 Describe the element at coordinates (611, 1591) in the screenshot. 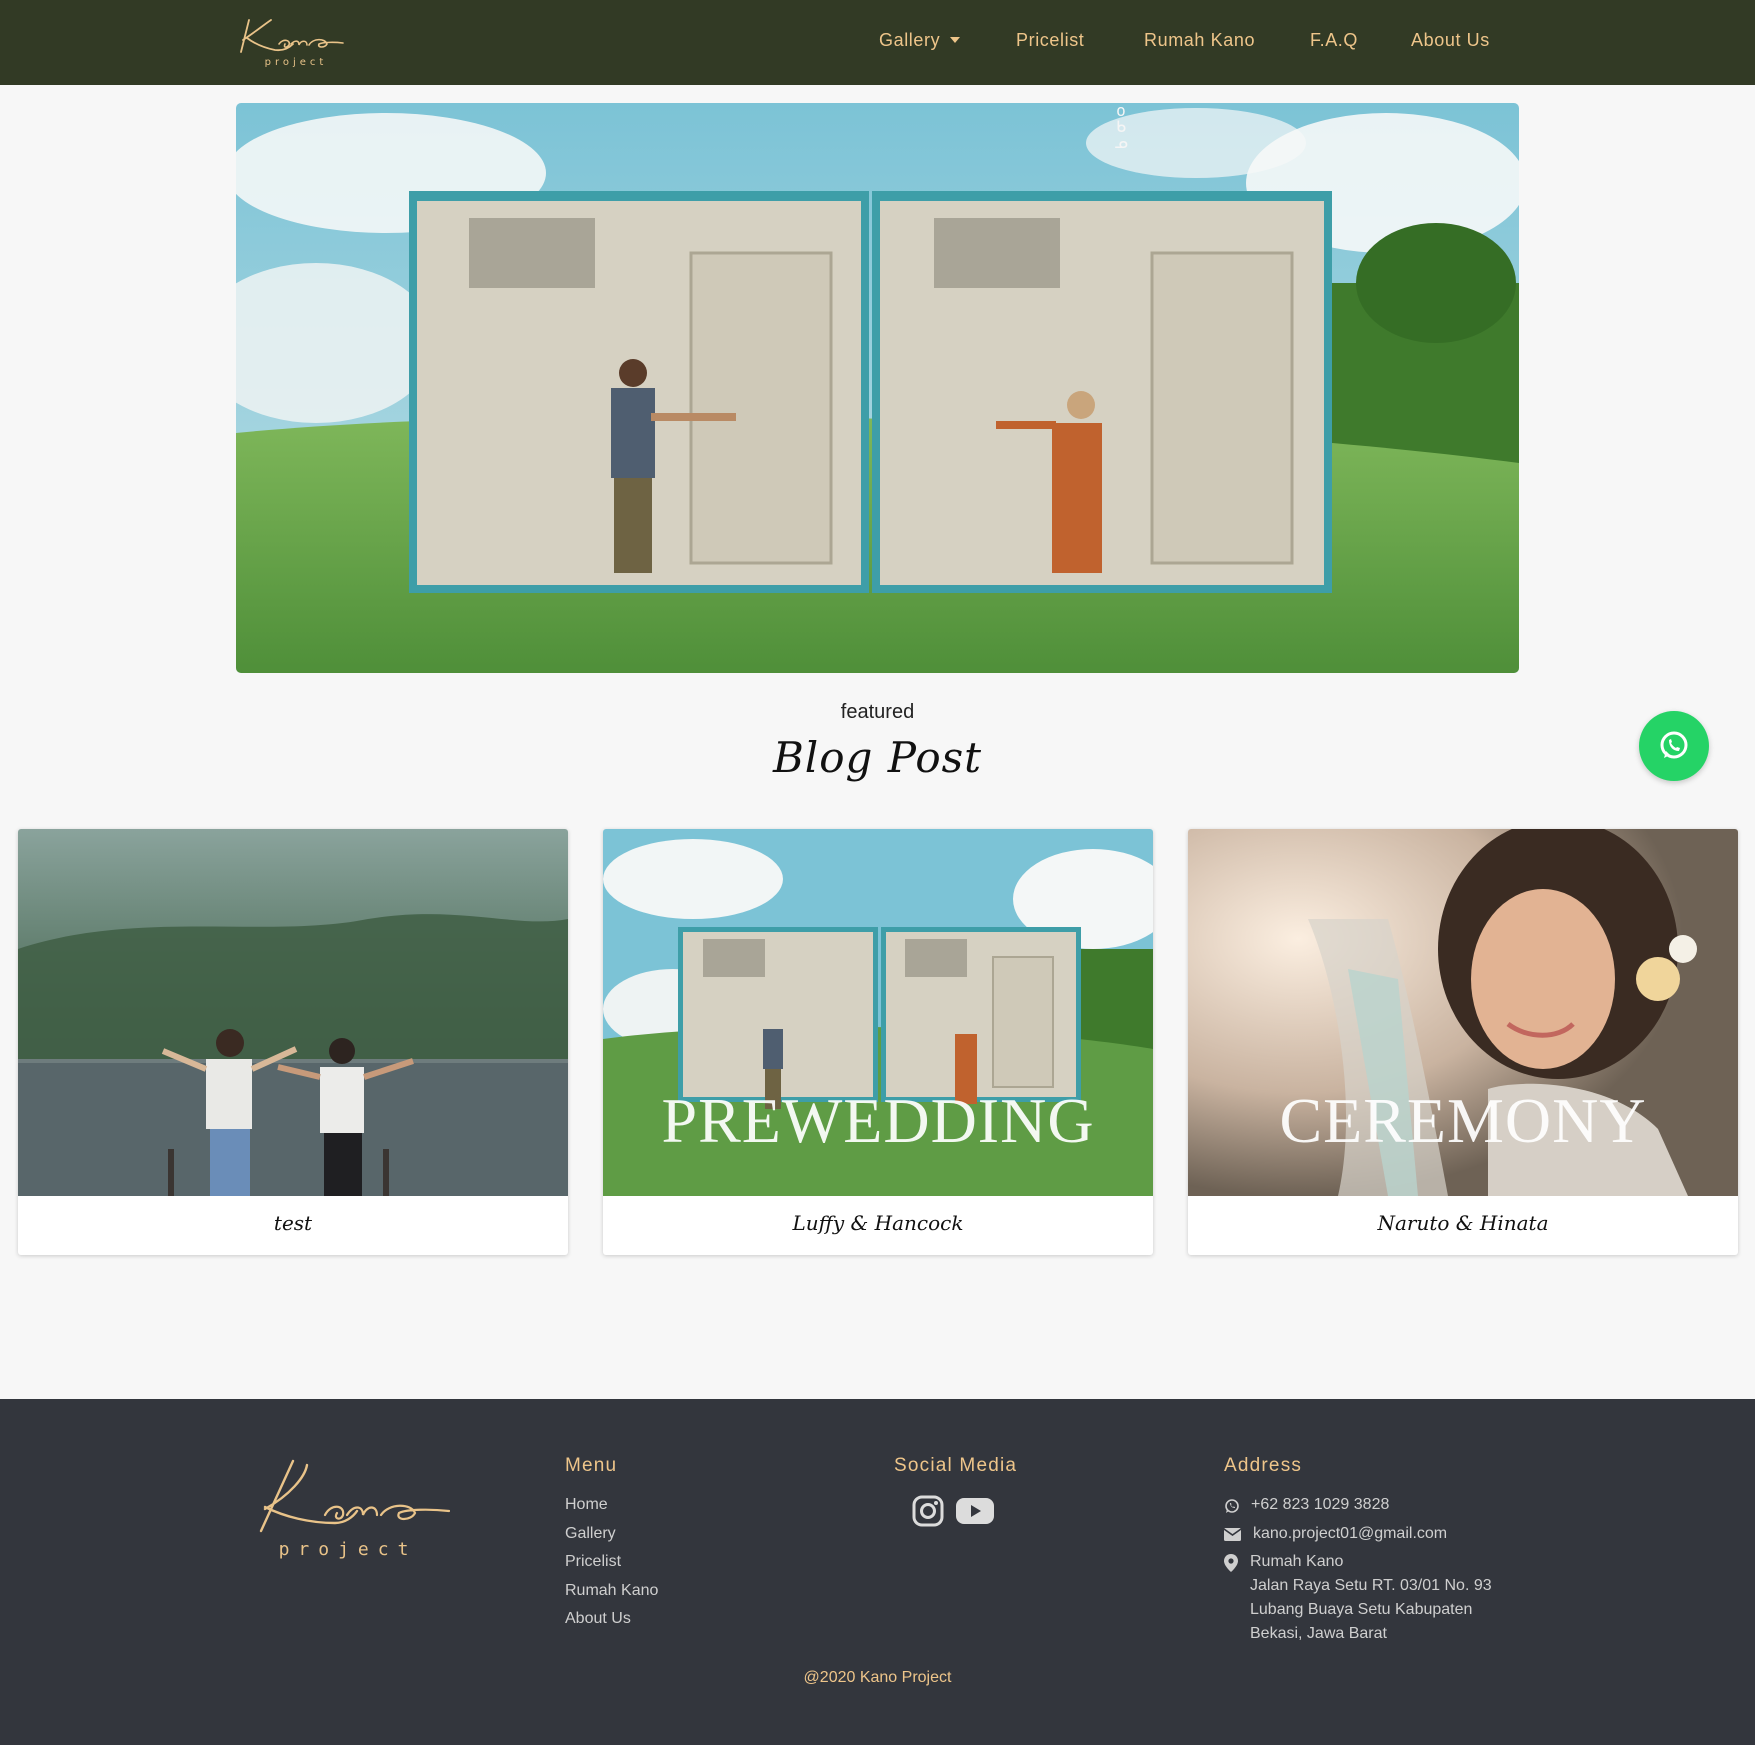

I see `footer-link-rumah-kano: Rumah Kano` at that location.